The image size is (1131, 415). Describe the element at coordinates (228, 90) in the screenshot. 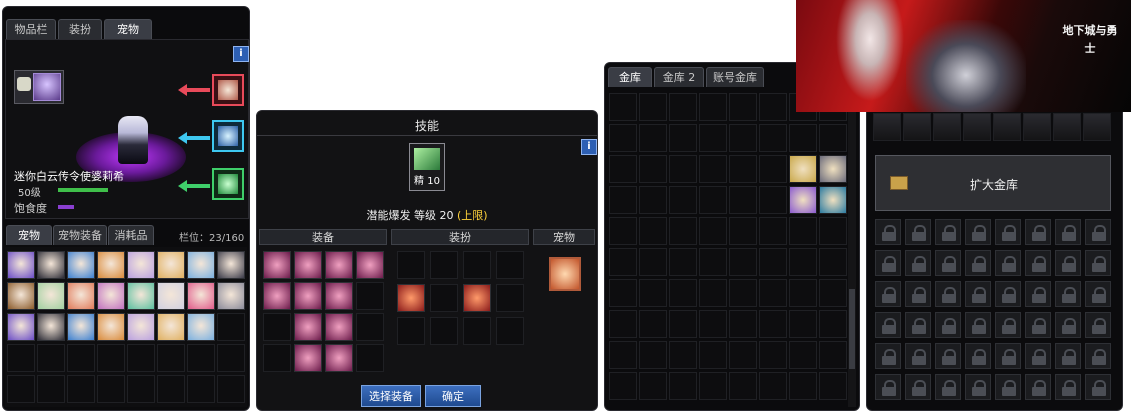

I see `red-skill-slot` at that location.